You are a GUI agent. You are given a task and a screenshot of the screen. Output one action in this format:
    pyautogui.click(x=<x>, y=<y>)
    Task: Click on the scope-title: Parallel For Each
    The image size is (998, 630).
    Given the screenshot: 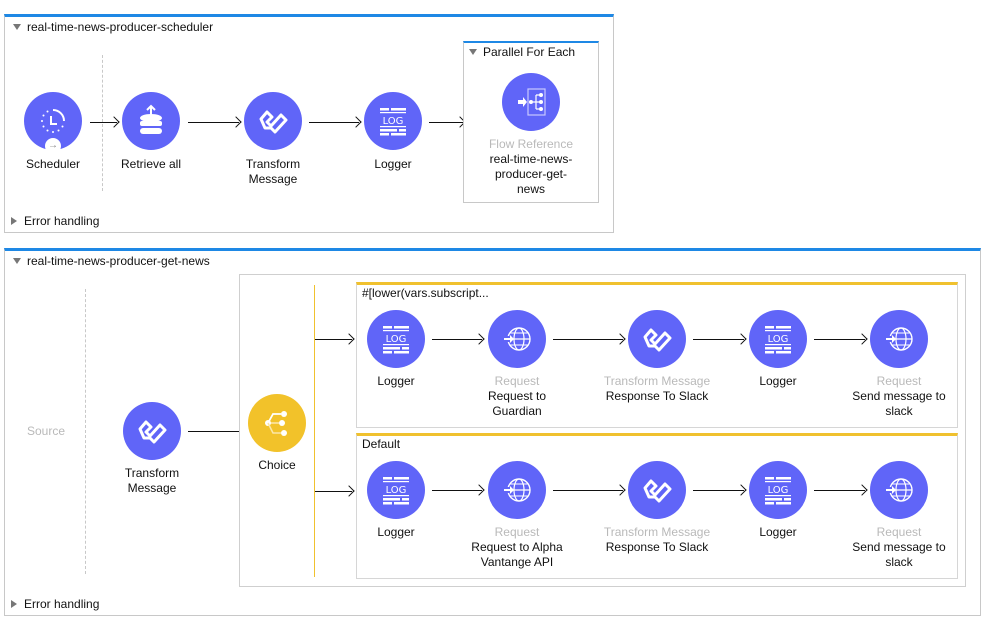 What is the action you would take?
    pyautogui.click(x=522, y=52)
    